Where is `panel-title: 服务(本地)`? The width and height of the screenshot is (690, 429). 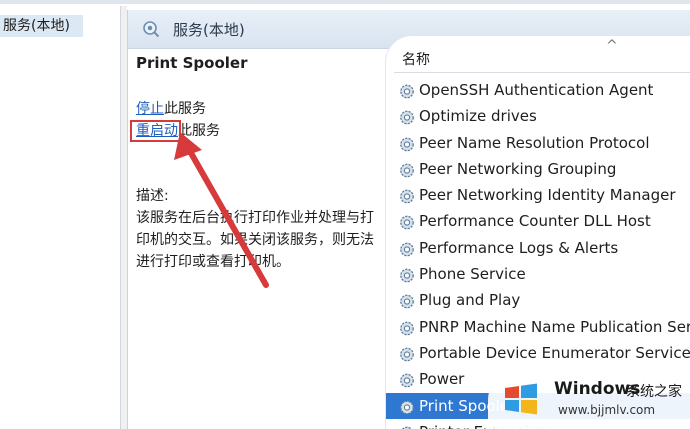
panel-title: 服务(本地) is located at coordinates (209, 30).